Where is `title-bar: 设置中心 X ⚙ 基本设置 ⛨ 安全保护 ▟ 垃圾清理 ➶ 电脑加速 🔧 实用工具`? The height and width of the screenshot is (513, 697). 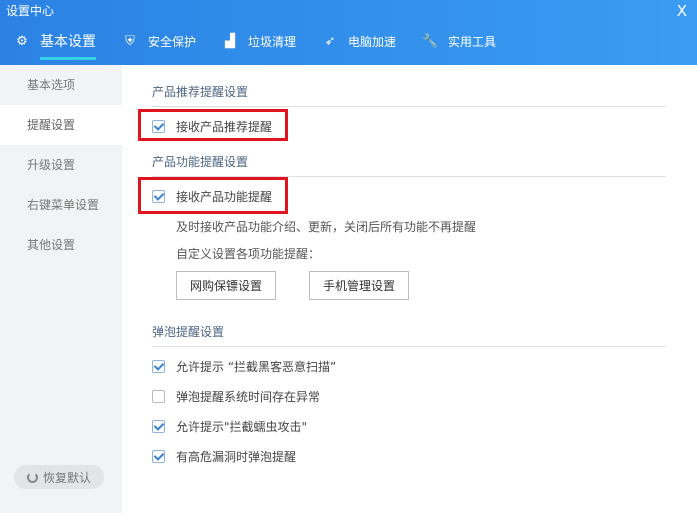
title-bar: 设置中心 X ⚙ 基本设置 ⛨ 安全保护 ▟ 垃圾清理 ➶ 电脑加速 🔧 实用工具 is located at coordinates (348, 32).